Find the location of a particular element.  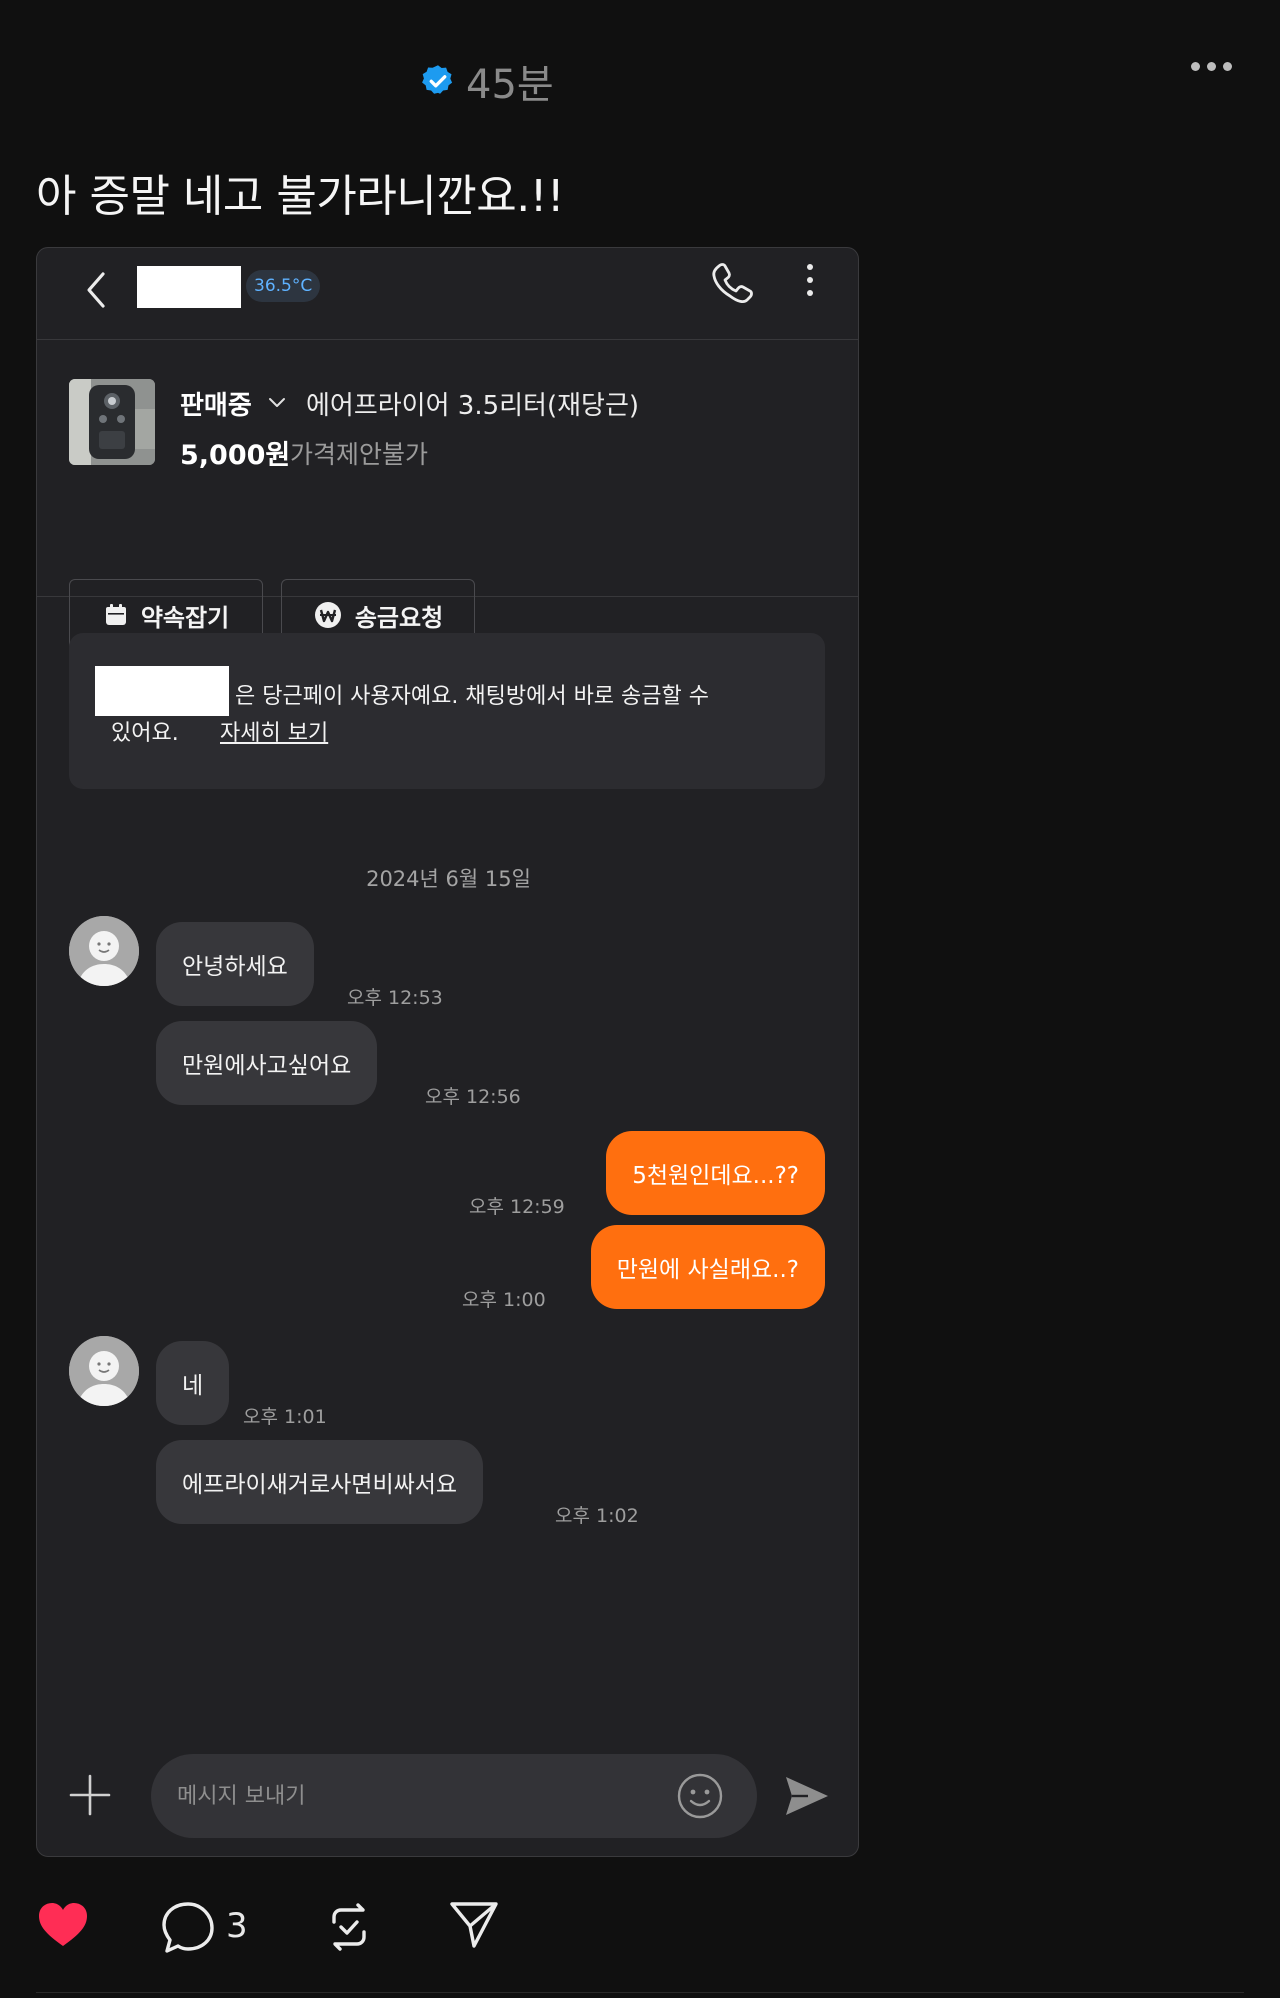

message-time: 오후 1:02 is located at coordinates (597, 1516).